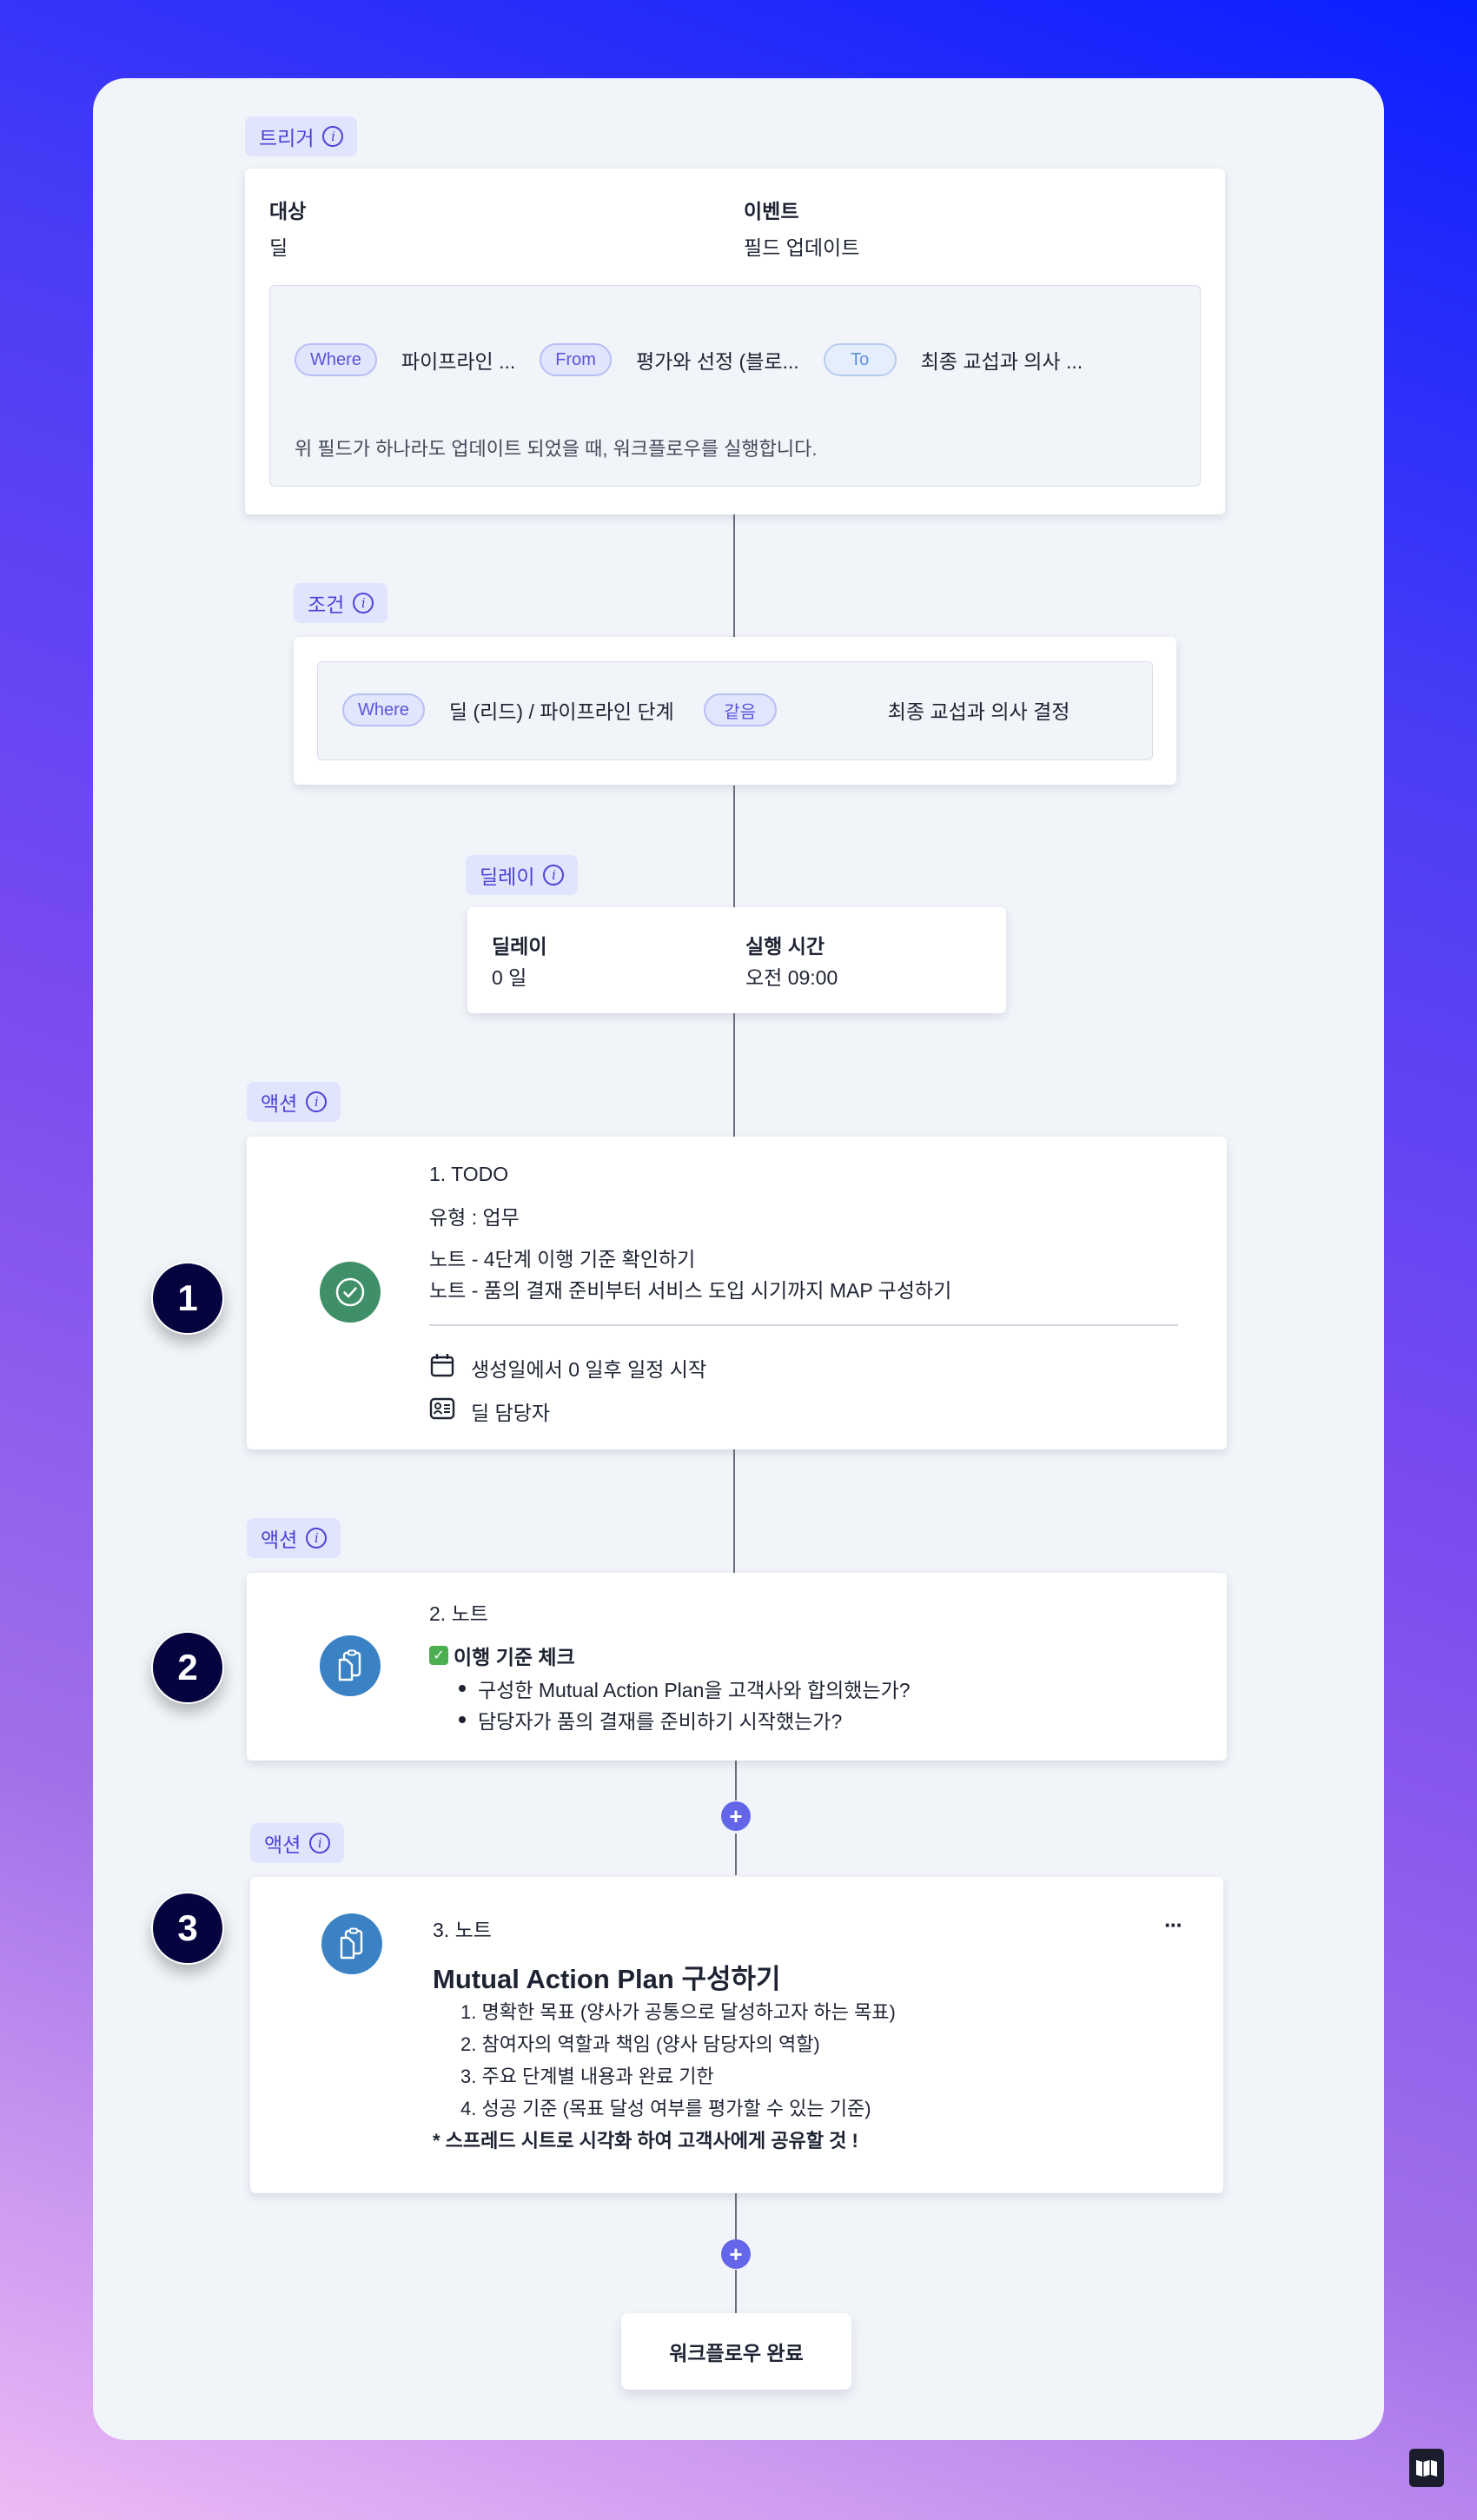  I want to click on bullet-item: 담당자가 품의 결재를 준비하기 시작했는가?, so click(650, 1719).